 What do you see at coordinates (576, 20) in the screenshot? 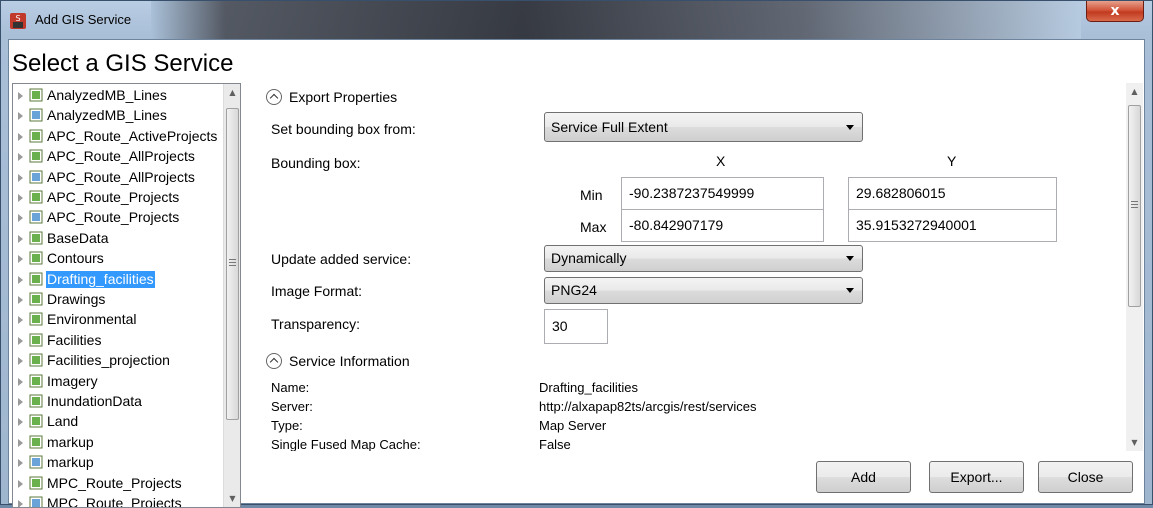
I see `title-bar: S Add GIS Service x` at bounding box center [576, 20].